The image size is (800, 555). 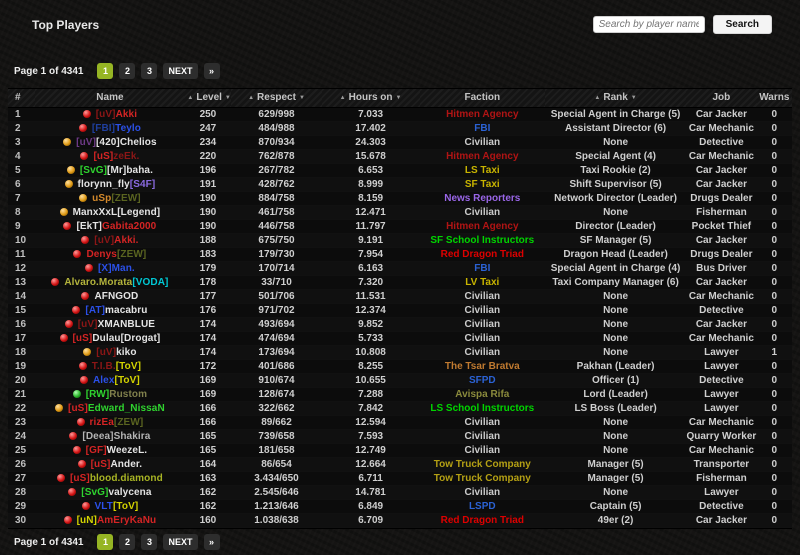 I want to click on player-name: [AT]macabru, so click(x=116, y=310).